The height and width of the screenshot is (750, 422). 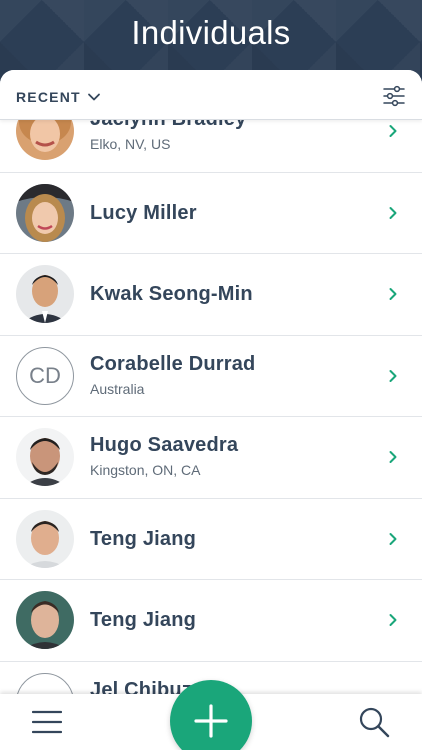 I want to click on list-toolbar: RECENT, so click(x=211, y=95).